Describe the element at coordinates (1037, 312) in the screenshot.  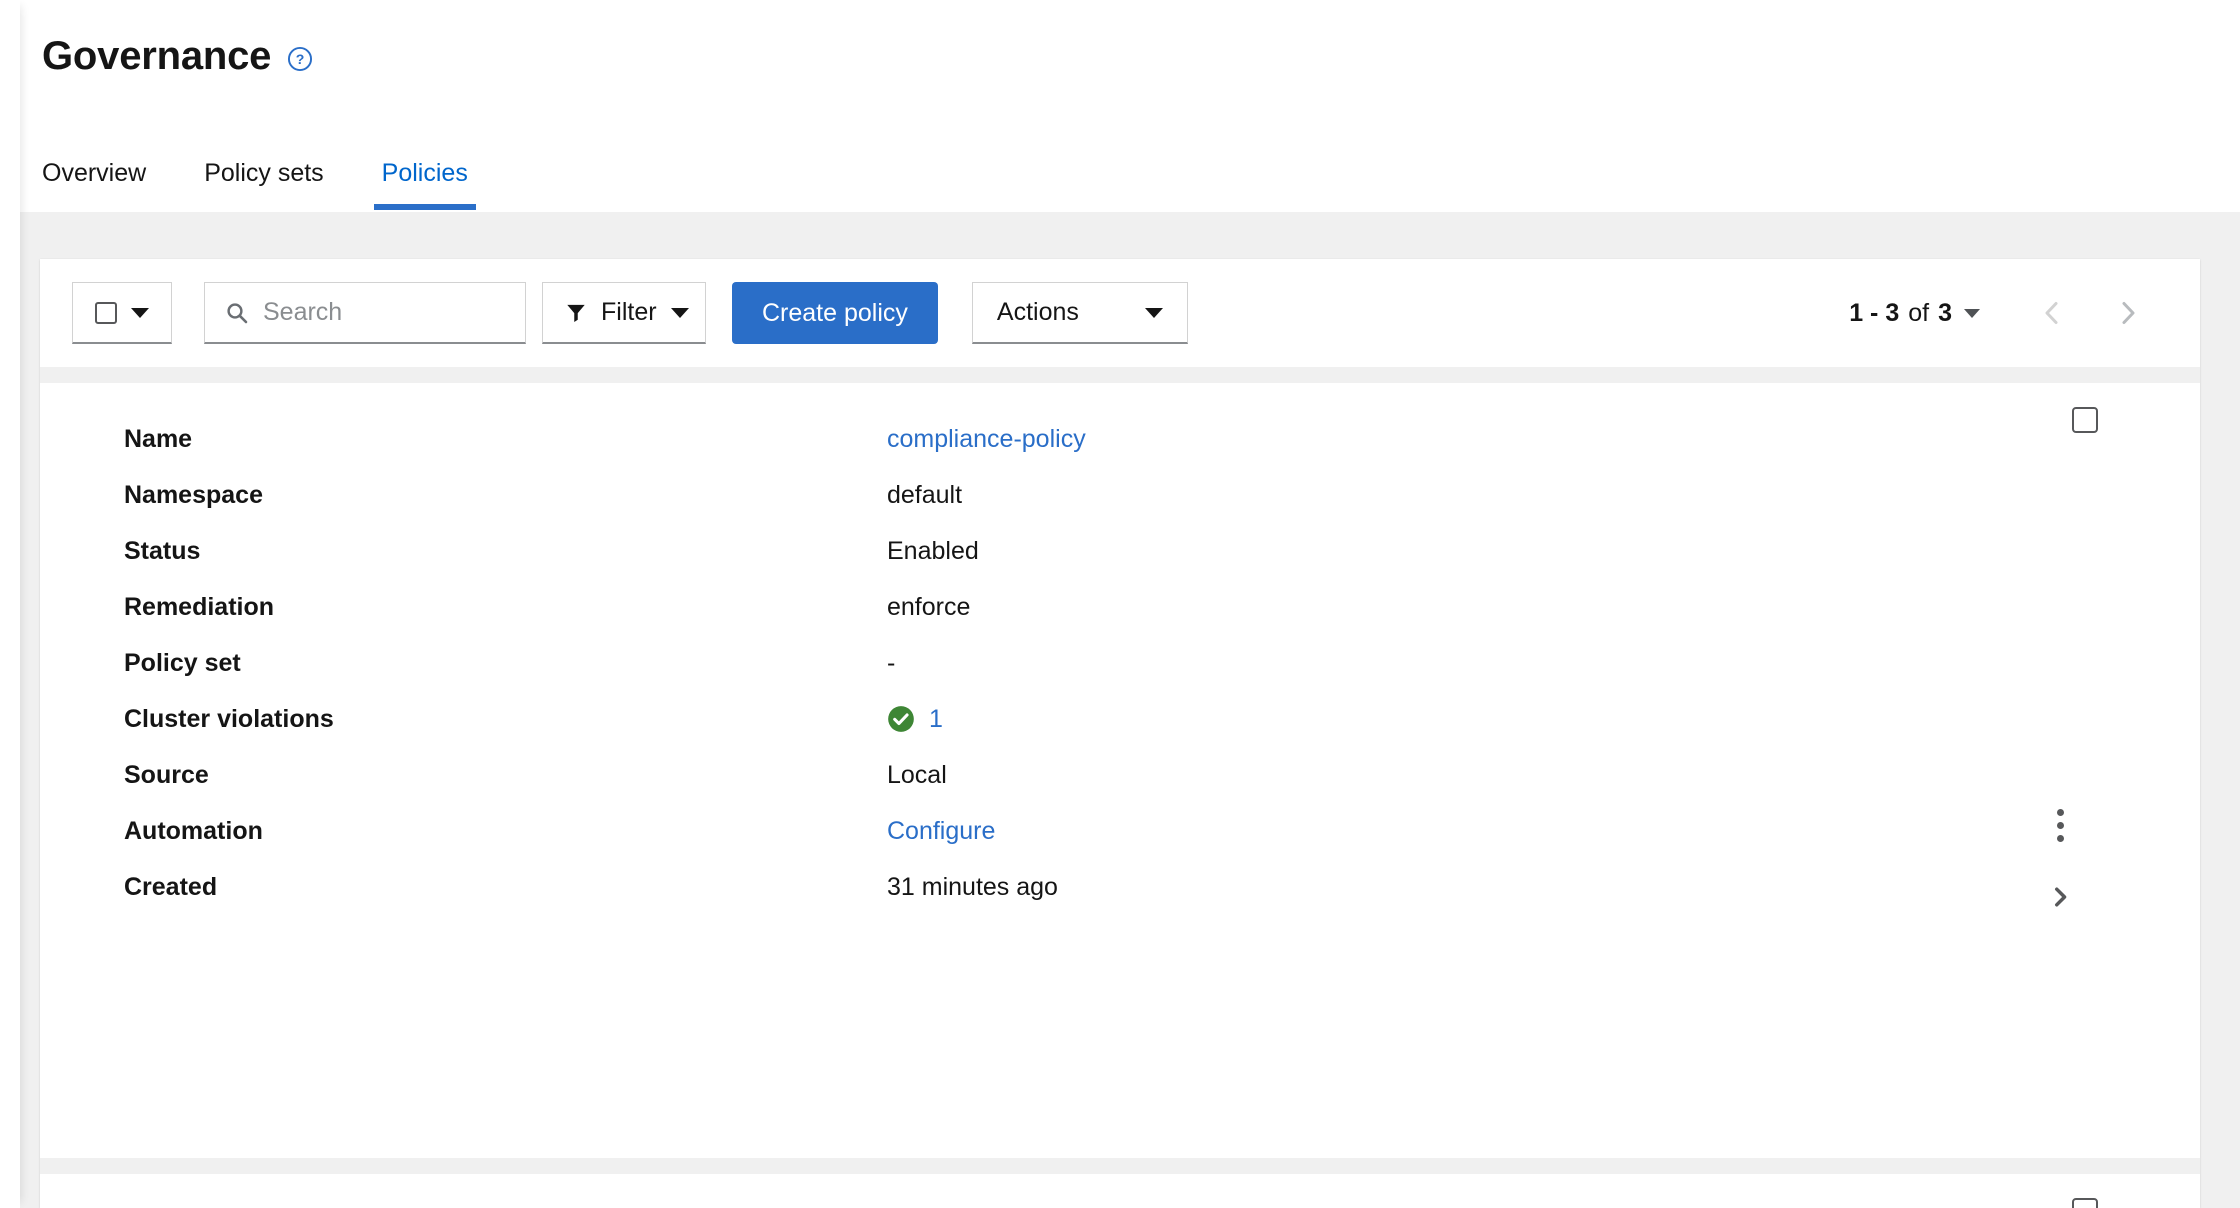
I see `actions-label: Actions` at that location.